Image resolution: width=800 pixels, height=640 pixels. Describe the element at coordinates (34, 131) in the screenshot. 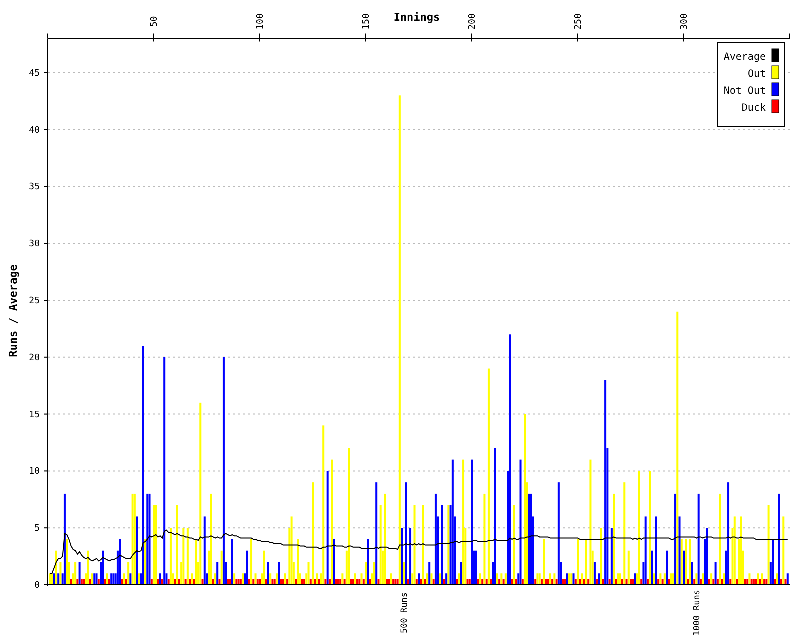

I see `y-tick-label: 40` at that location.